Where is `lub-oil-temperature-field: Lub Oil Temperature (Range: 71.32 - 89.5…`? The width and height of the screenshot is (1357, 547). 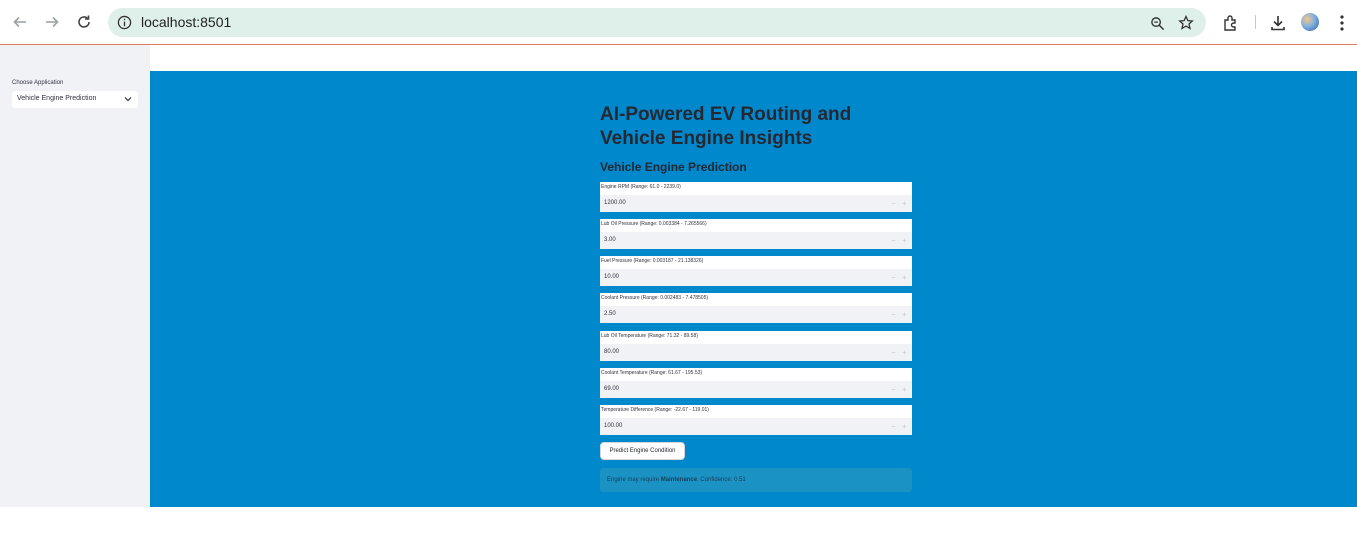
lub-oil-temperature-field: Lub Oil Temperature (Range: 71.32 - 89.5… is located at coordinates (756, 346).